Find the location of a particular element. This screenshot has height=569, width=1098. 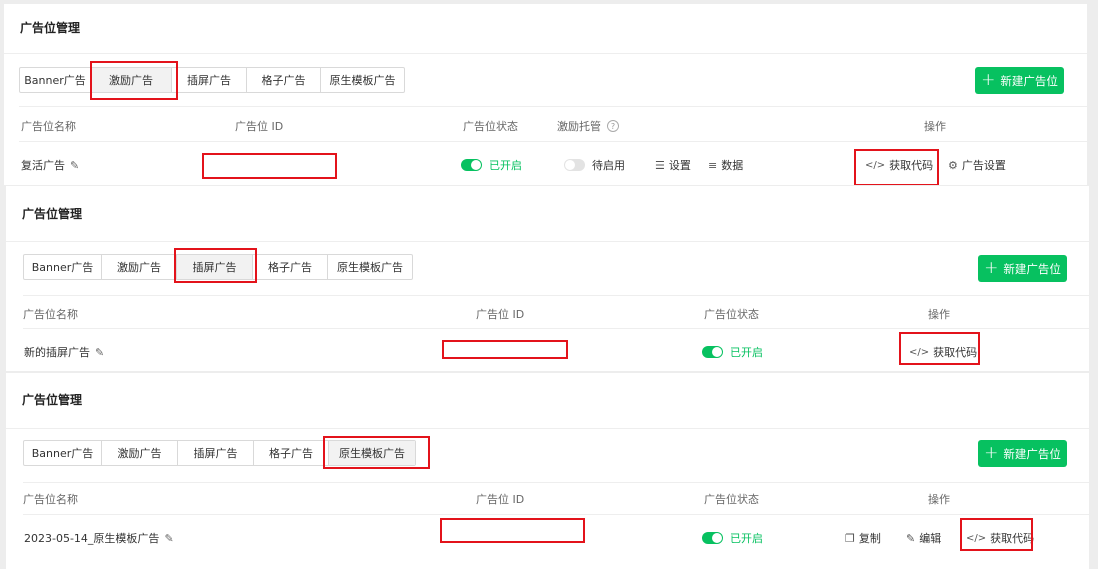

copy-icon: ❐ is located at coordinates (850, 538).